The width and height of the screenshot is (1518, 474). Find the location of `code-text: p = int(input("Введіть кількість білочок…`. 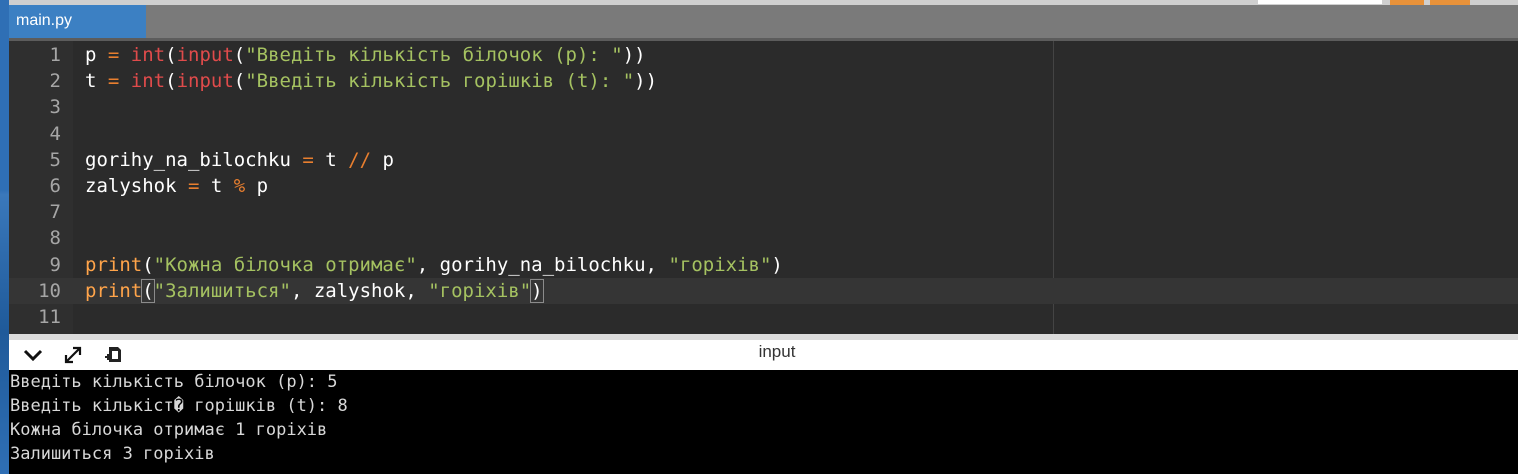

code-text: p = int(input("Введіть кількість білочок… is located at coordinates (365, 55).